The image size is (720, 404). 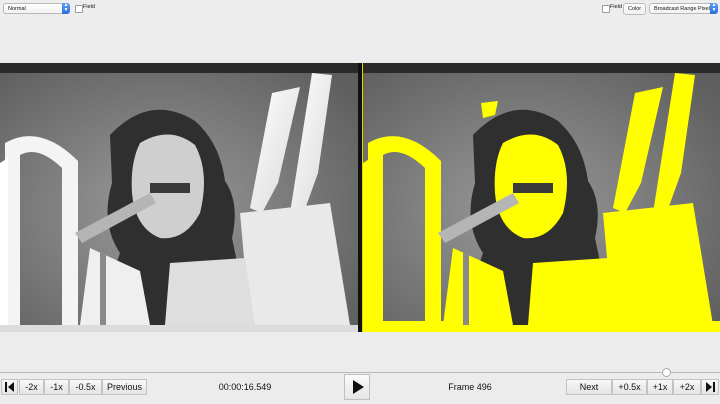 What do you see at coordinates (89, 7) in the screenshot?
I see `field-label-left: Field` at bounding box center [89, 7].